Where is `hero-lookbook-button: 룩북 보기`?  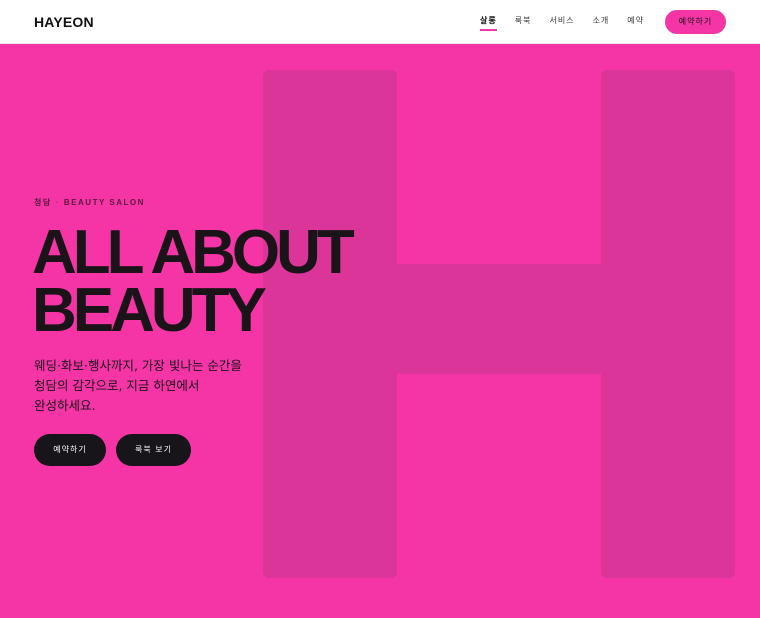
hero-lookbook-button: 룩북 보기 is located at coordinates (153, 450).